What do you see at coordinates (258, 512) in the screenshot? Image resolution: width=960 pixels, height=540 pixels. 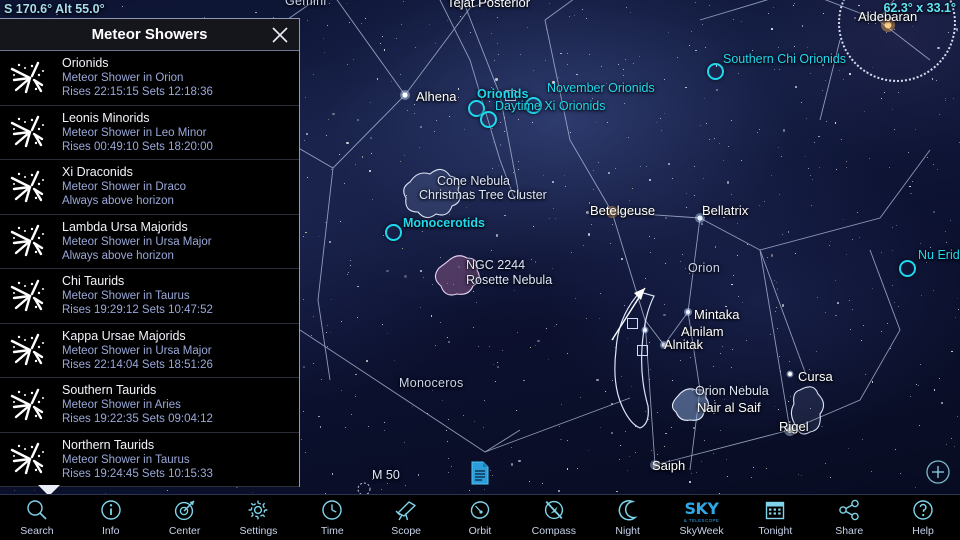 I see `gear-icon` at bounding box center [258, 512].